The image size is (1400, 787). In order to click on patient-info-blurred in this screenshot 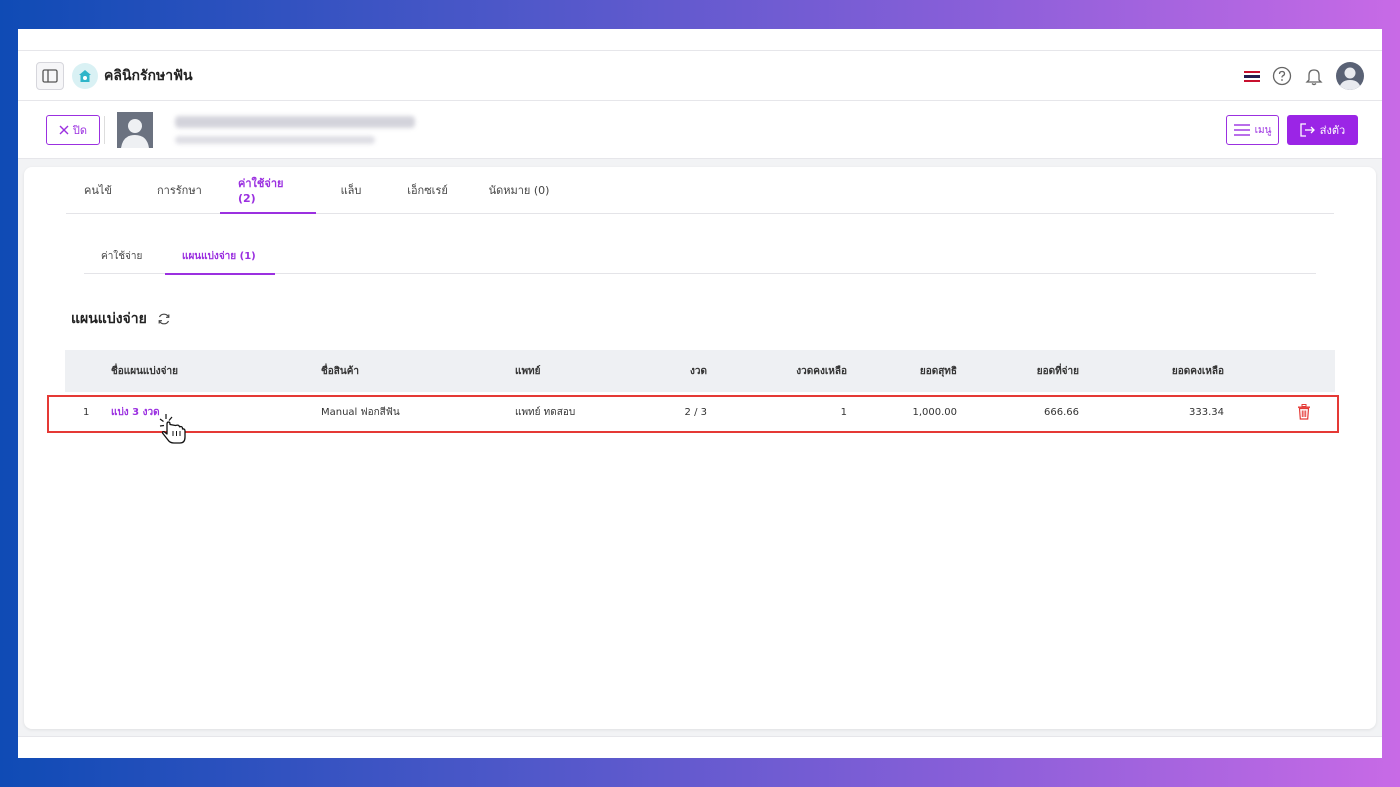, I will do `click(295, 129)`.